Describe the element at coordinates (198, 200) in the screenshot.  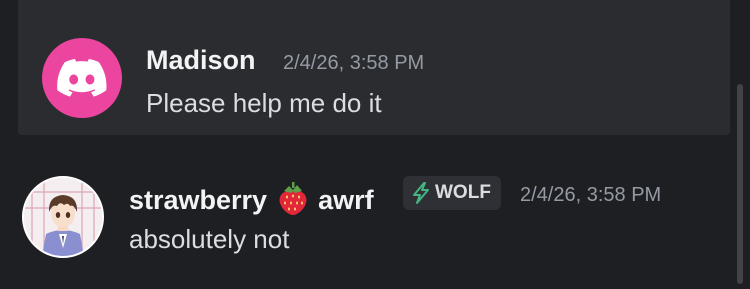
I see `username-part: strawberry` at that location.